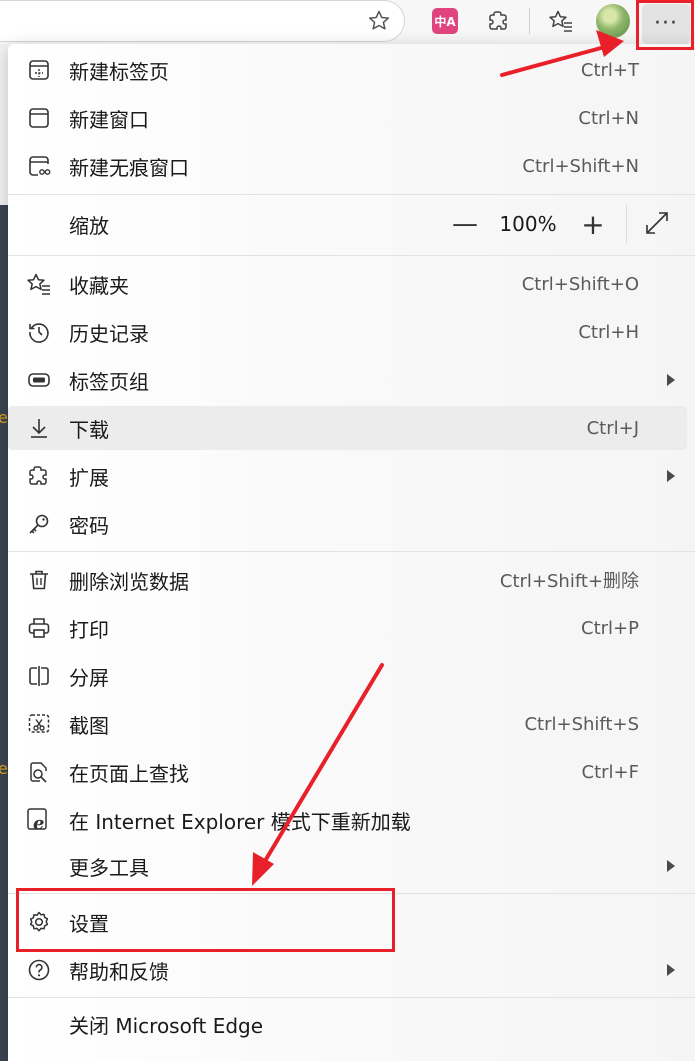 The image size is (695, 1061). Describe the element at coordinates (347, 166) in the screenshot. I see `menu-item-new-inprivate-window: 新建无痕窗口 Ctrl+Shift+N` at that location.